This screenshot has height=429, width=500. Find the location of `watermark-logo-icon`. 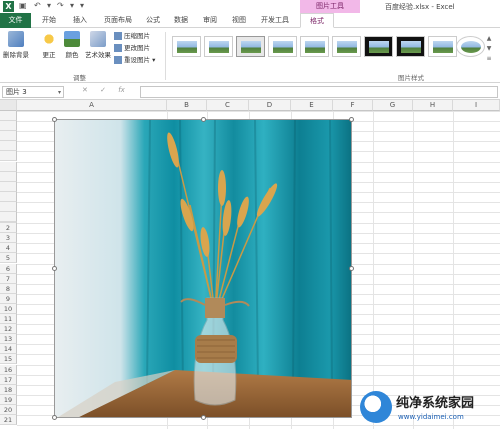

watermark-logo-icon is located at coordinates (376, 407).